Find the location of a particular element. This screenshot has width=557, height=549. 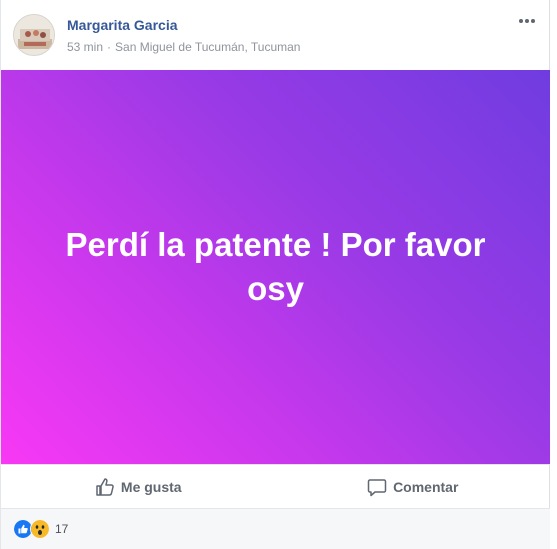

post-meta: 53 min · San Miguel de Tucumán, Tucuman is located at coordinates (183, 47).